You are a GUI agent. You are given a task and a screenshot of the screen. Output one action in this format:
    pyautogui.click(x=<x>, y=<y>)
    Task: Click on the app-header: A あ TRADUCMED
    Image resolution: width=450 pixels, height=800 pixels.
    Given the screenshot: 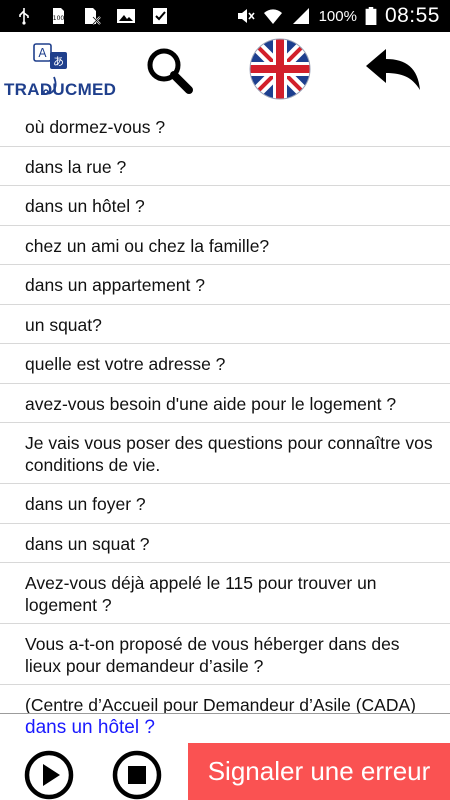 What is the action you would take?
    pyautogui.click(x=225, y=69)
    